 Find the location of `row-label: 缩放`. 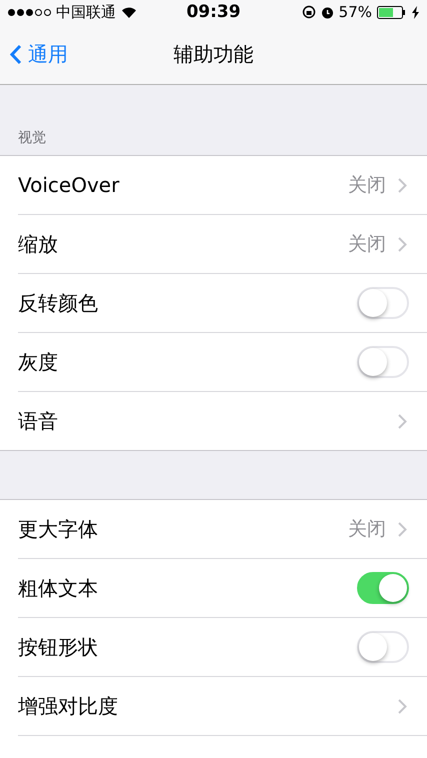

row-label: 缩放 is located at coordinates (183, 244).